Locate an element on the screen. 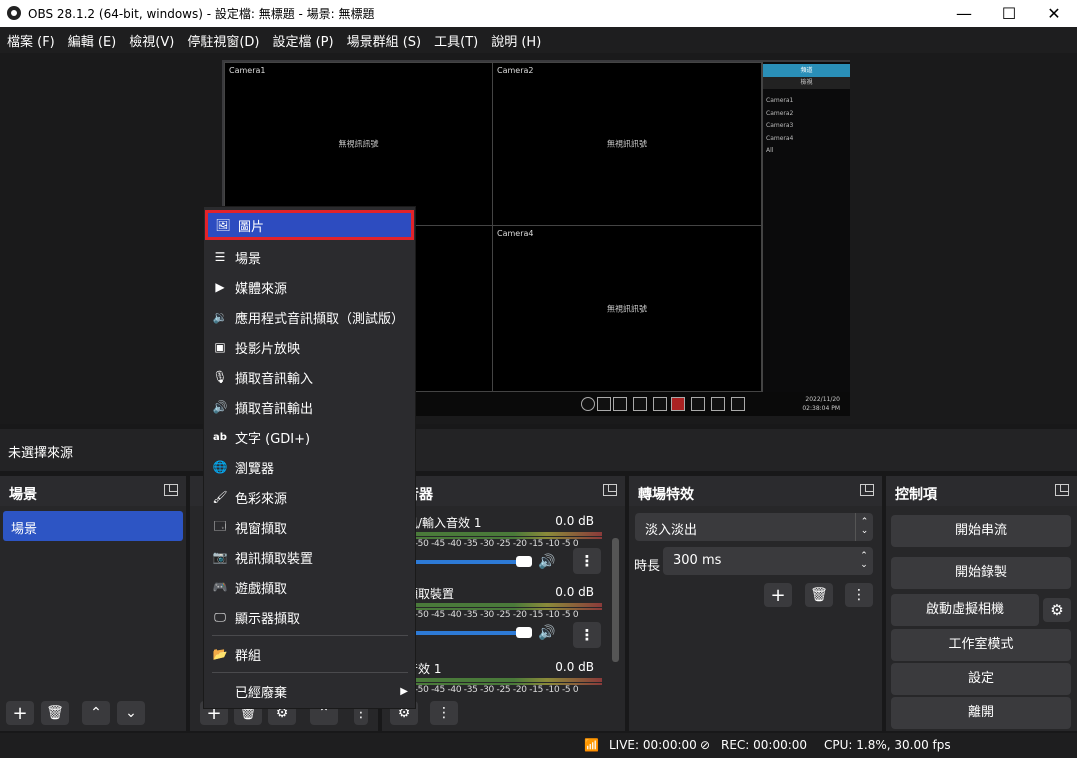 Image resolution: width=1077 pixels, height=758 pixels. snapshot-icon is located at coordinates (640, 404).